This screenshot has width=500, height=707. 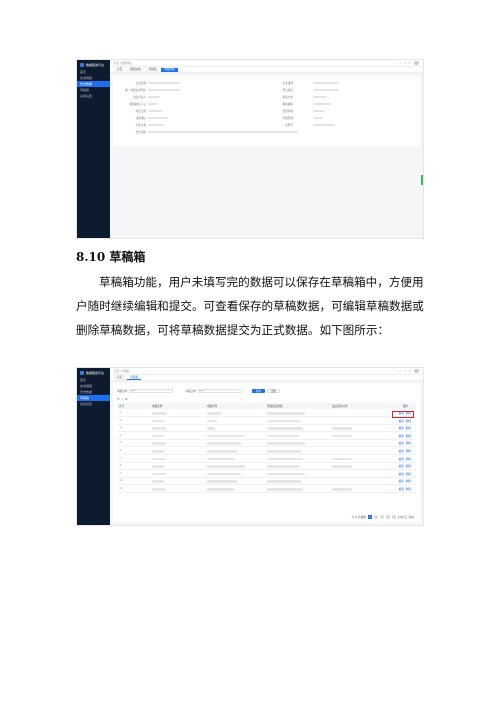 What do you see at coordinates (287, 118) in the screenshot?
I see `field-label: 所属区域` at bounding box center [287, 118].